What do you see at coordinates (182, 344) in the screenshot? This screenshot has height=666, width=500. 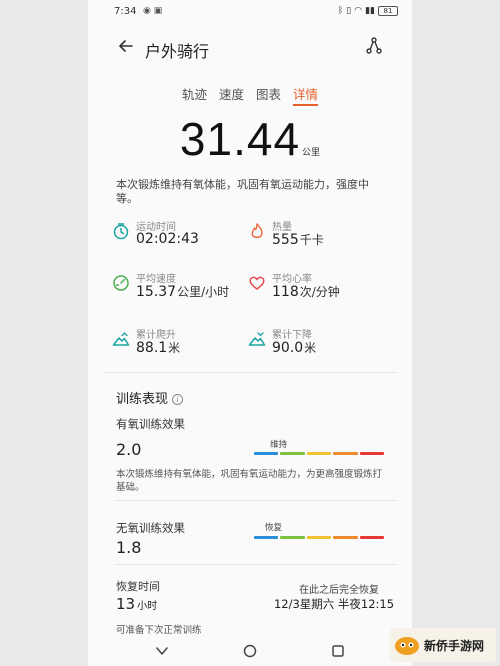 I see `metric-total-ascent: 累计爬升 88.1米` at bounding box center [182, 344].